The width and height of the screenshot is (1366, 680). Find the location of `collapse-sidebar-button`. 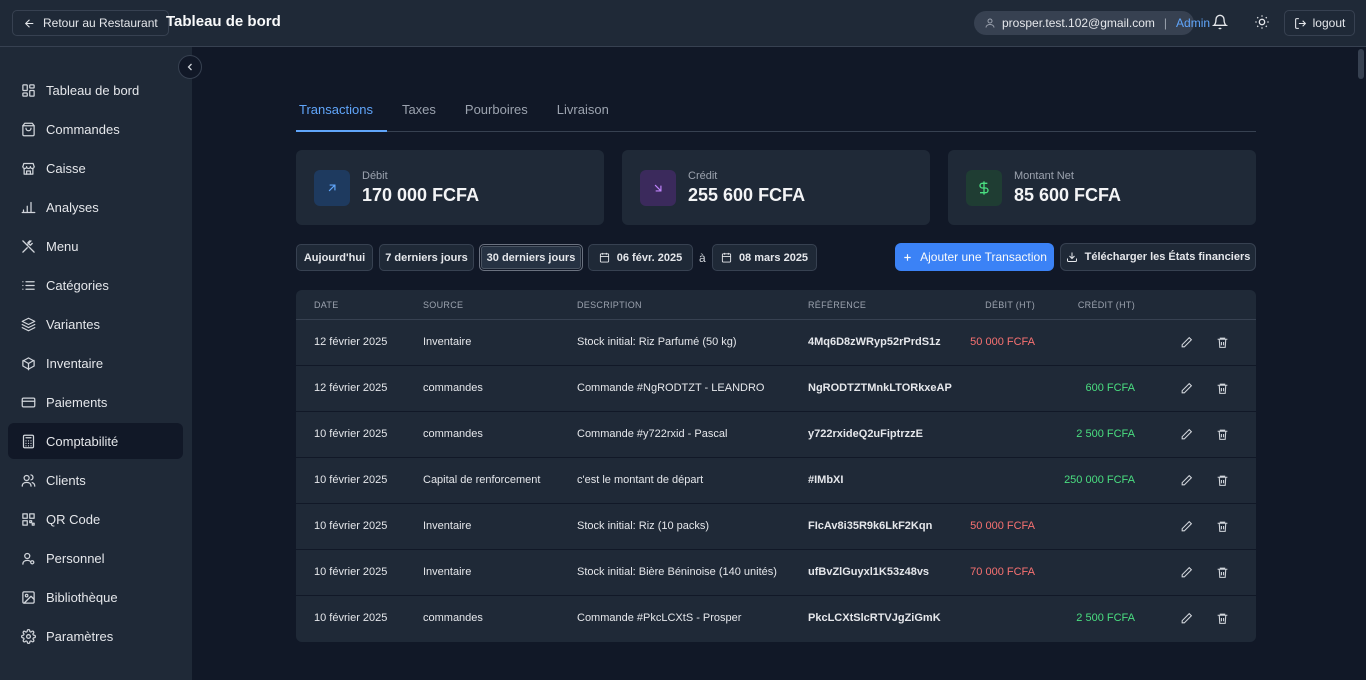

collapse-sidebar-button is located at coordinates (190, 67).